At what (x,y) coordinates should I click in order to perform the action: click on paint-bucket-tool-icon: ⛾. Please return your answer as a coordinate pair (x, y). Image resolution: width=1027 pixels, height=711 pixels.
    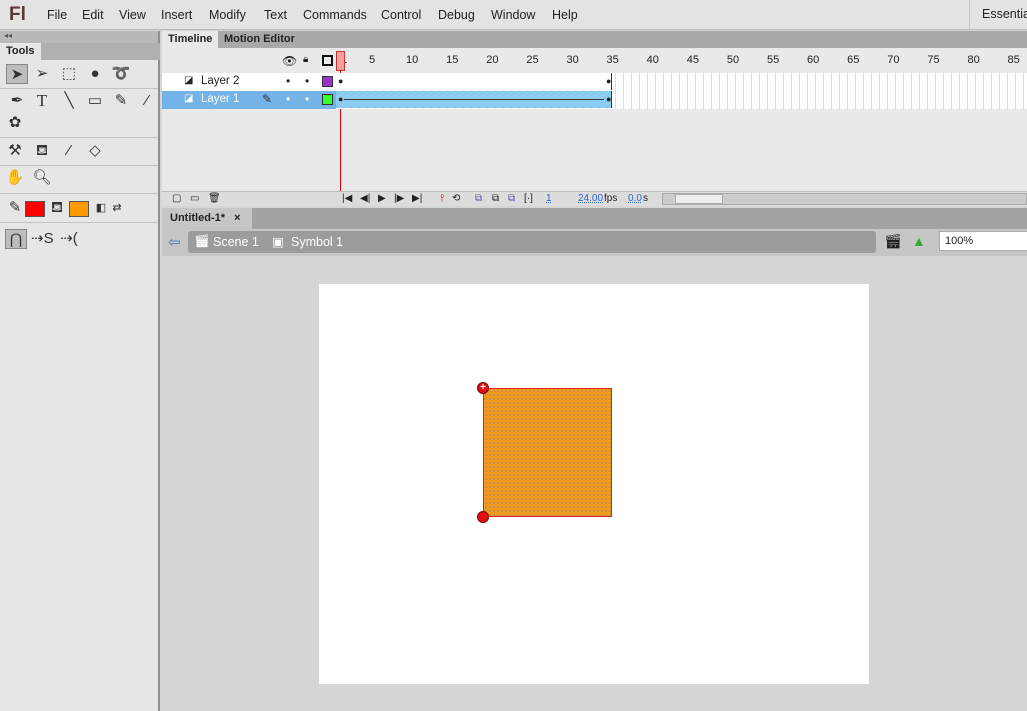
    Looking at the image, I should click on (42, 151).